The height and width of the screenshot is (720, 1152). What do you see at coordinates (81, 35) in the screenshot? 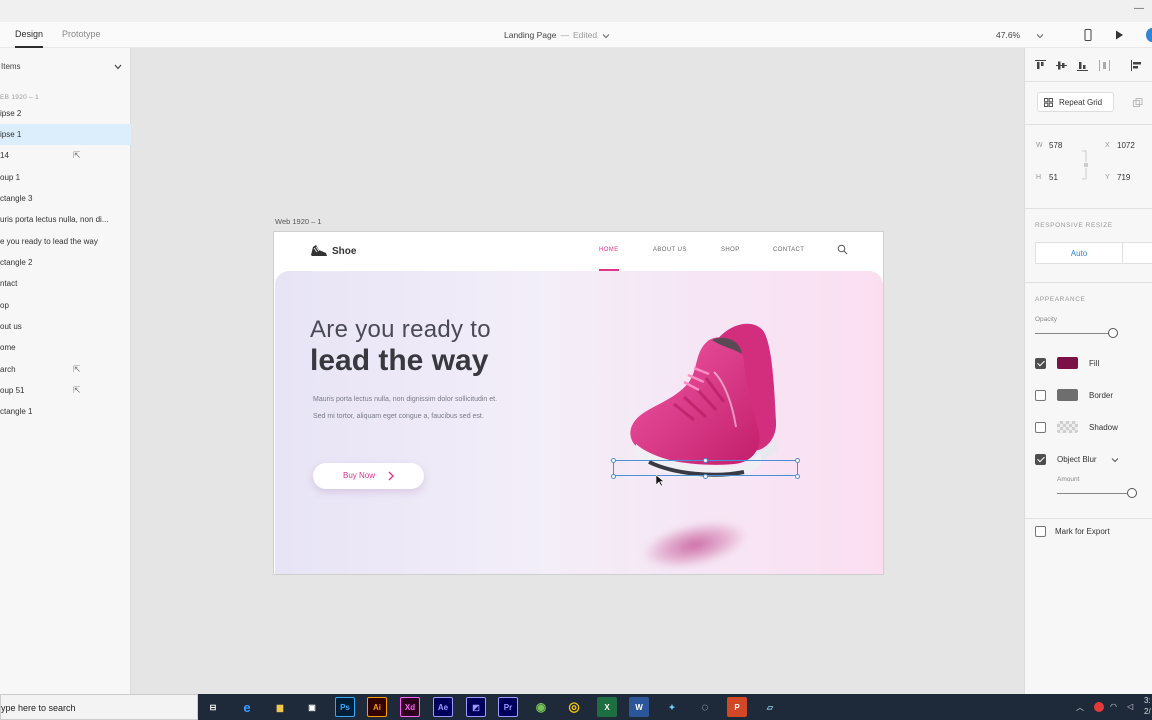
I see `tab-prototype: Prototype` at bounding box center [81, 35].